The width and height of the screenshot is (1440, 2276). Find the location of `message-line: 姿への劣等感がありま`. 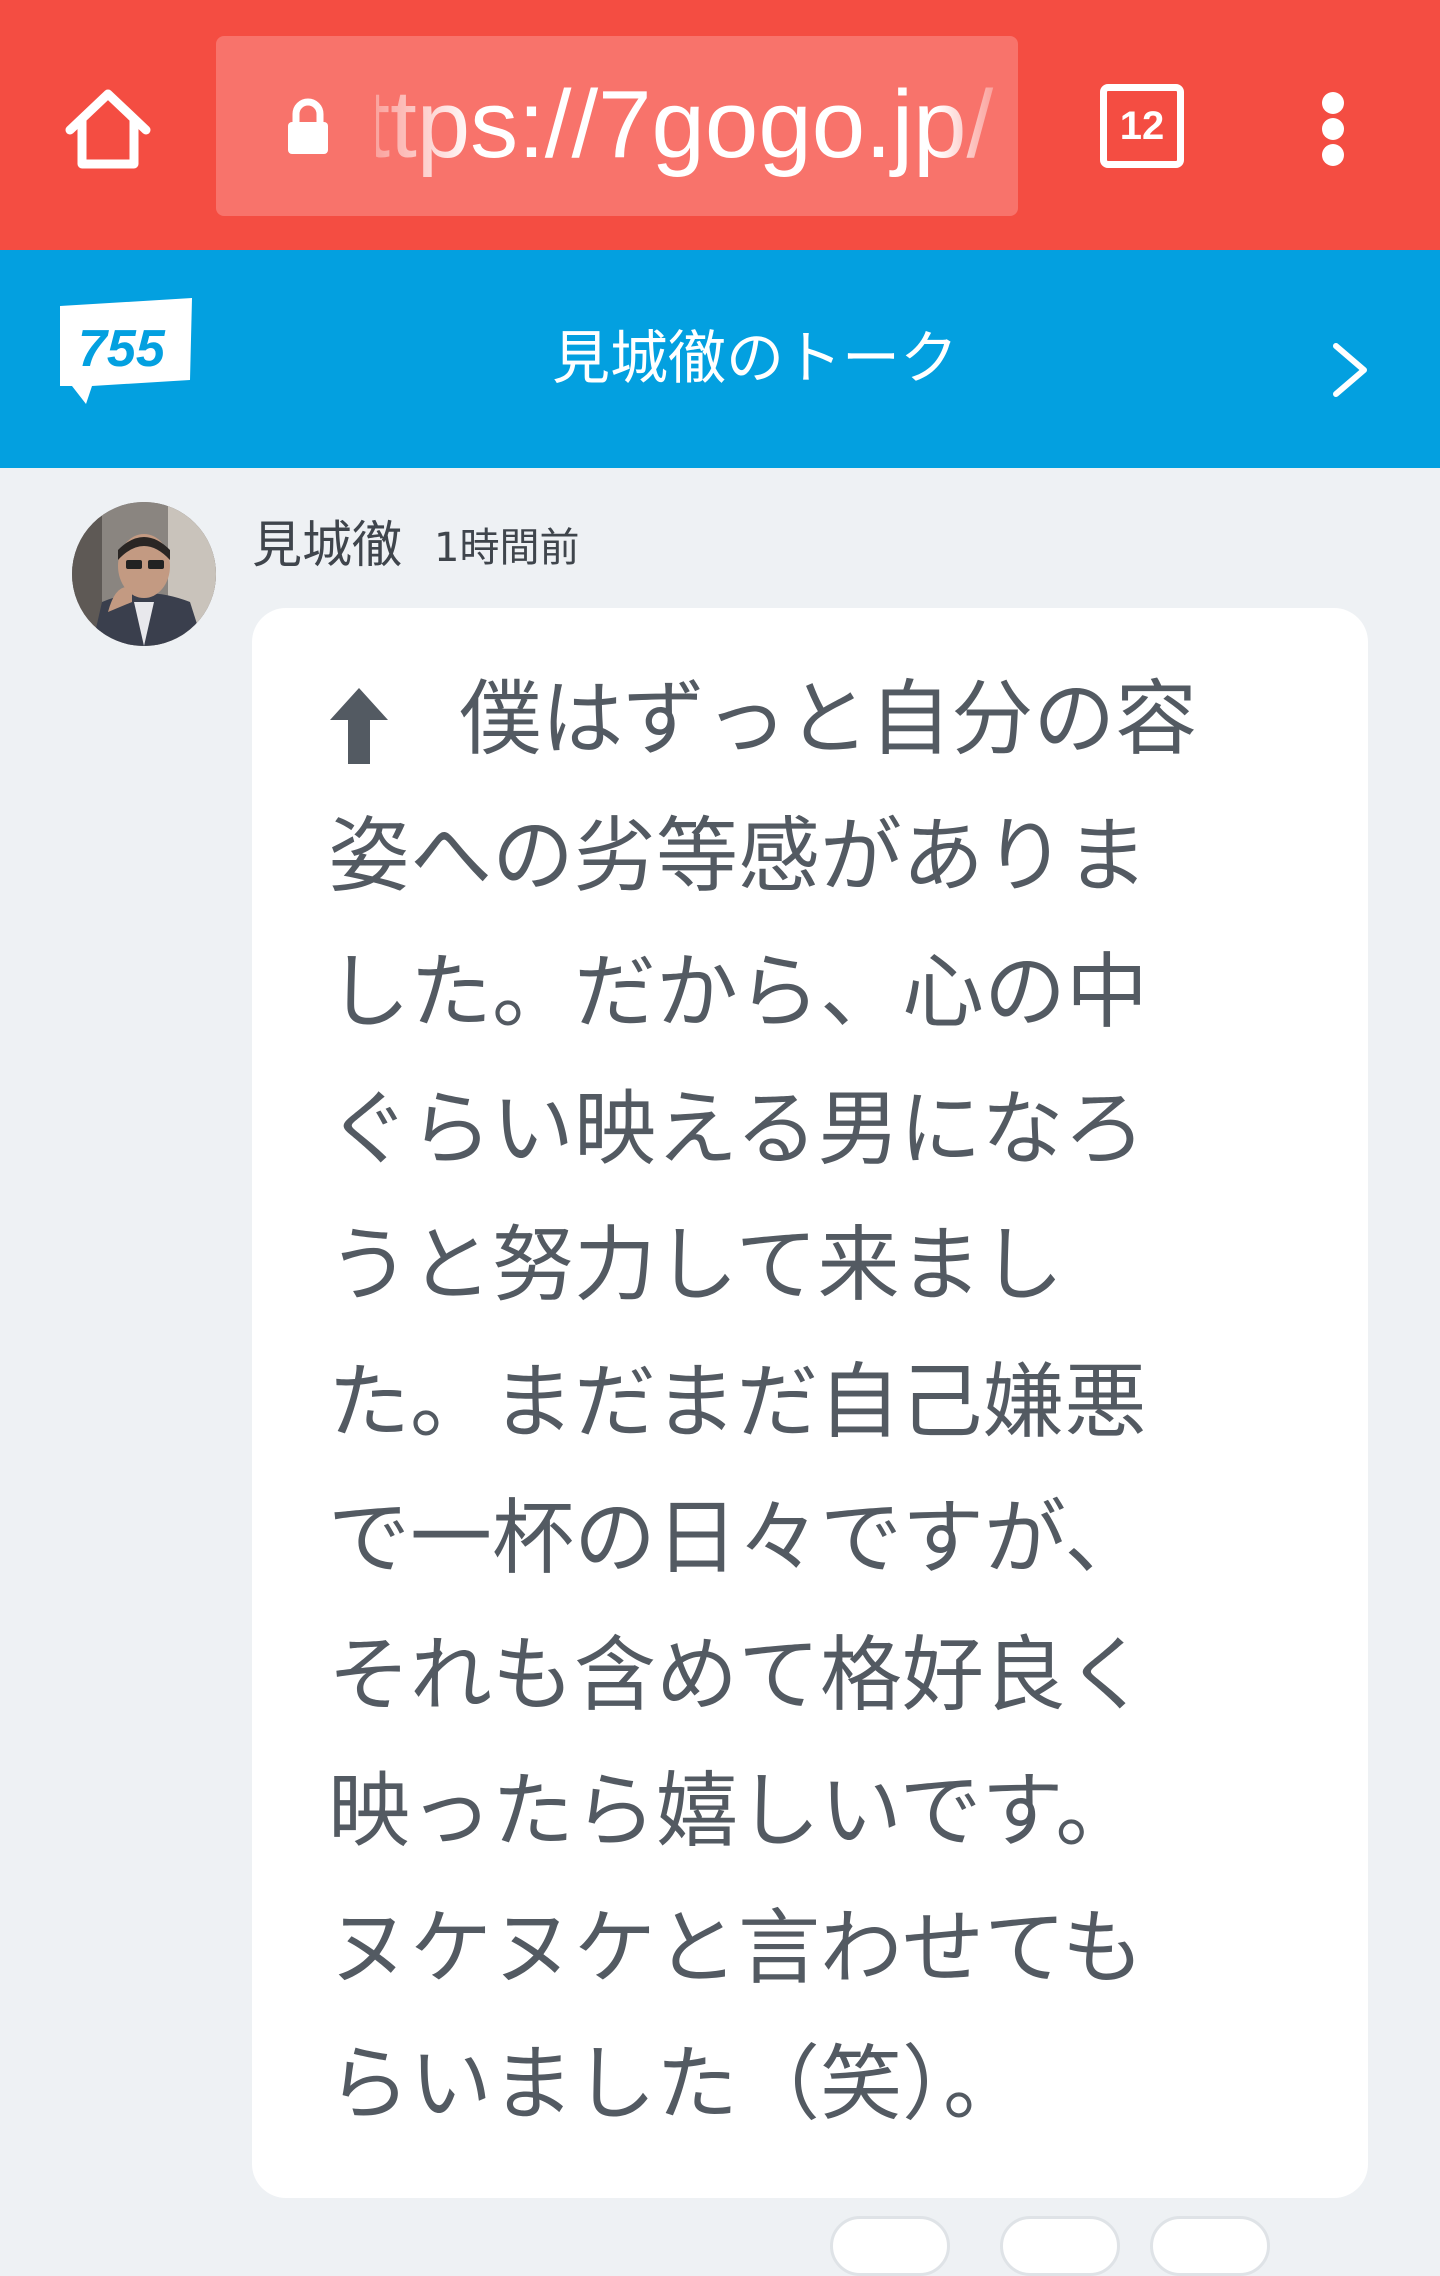

message-line: 姿への劣等感がありま is located at coordinates (738, 862).